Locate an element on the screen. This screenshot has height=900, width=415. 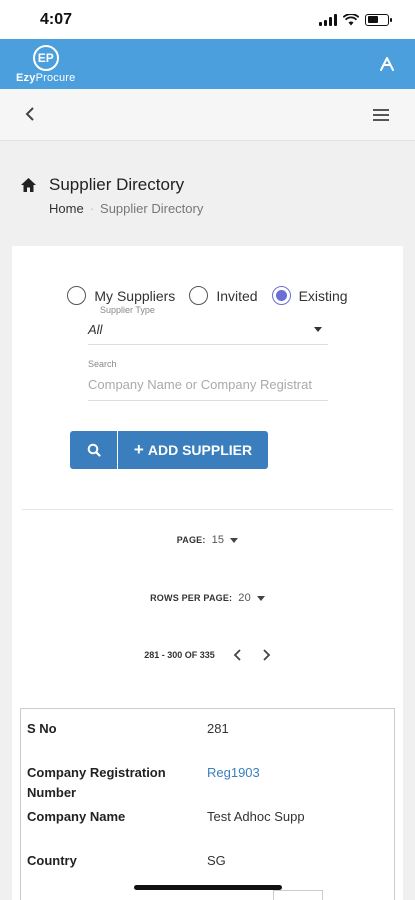
search-label: Search is located at coordinates (102, 364).